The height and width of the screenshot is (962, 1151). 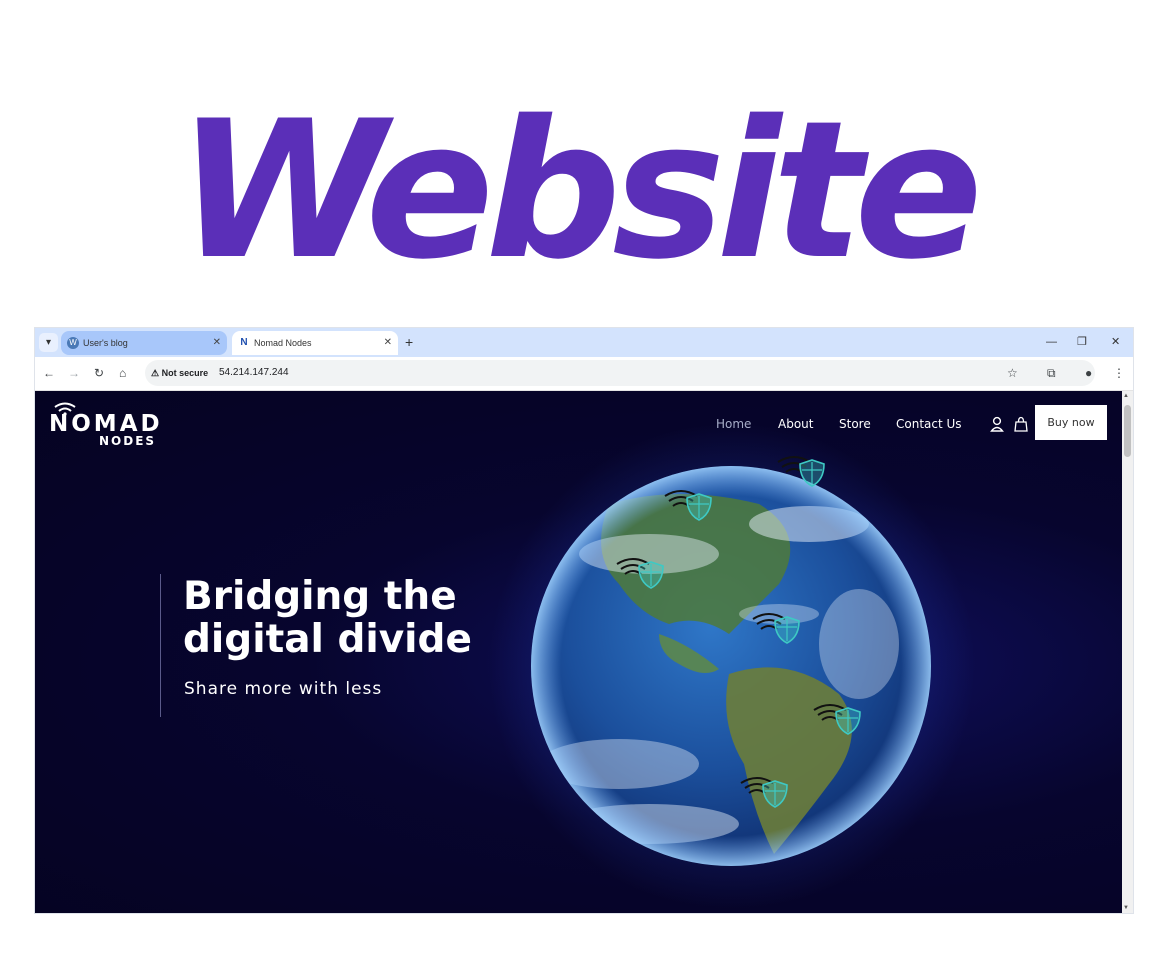 I want to click on tab-search-button: ▾, so click(x=48, y=342).